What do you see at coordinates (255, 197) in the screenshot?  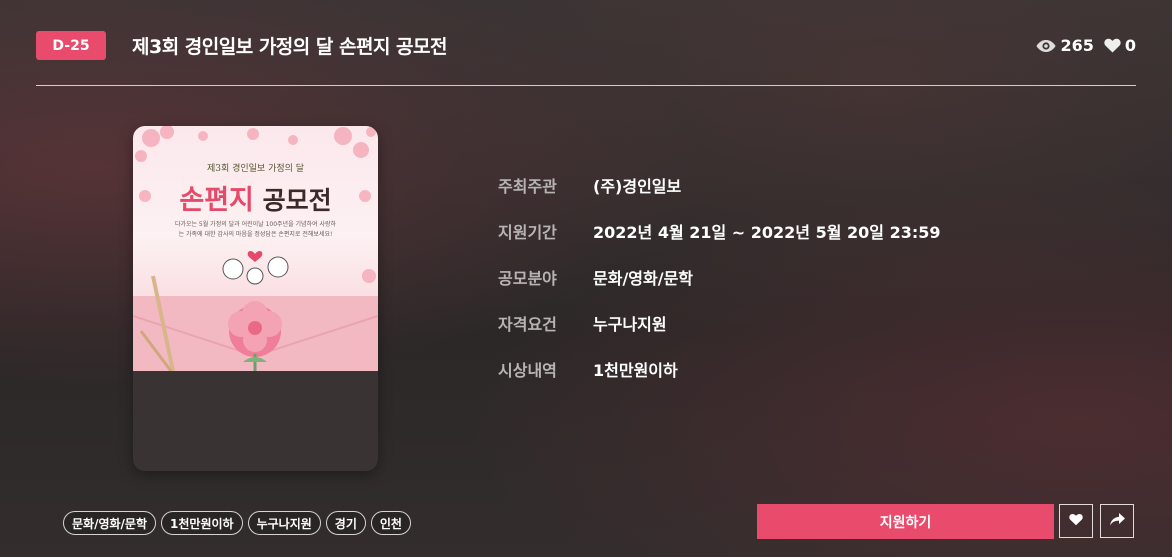 I see `poster-title: 손편지 공모전` at bounding box center [255, 197].